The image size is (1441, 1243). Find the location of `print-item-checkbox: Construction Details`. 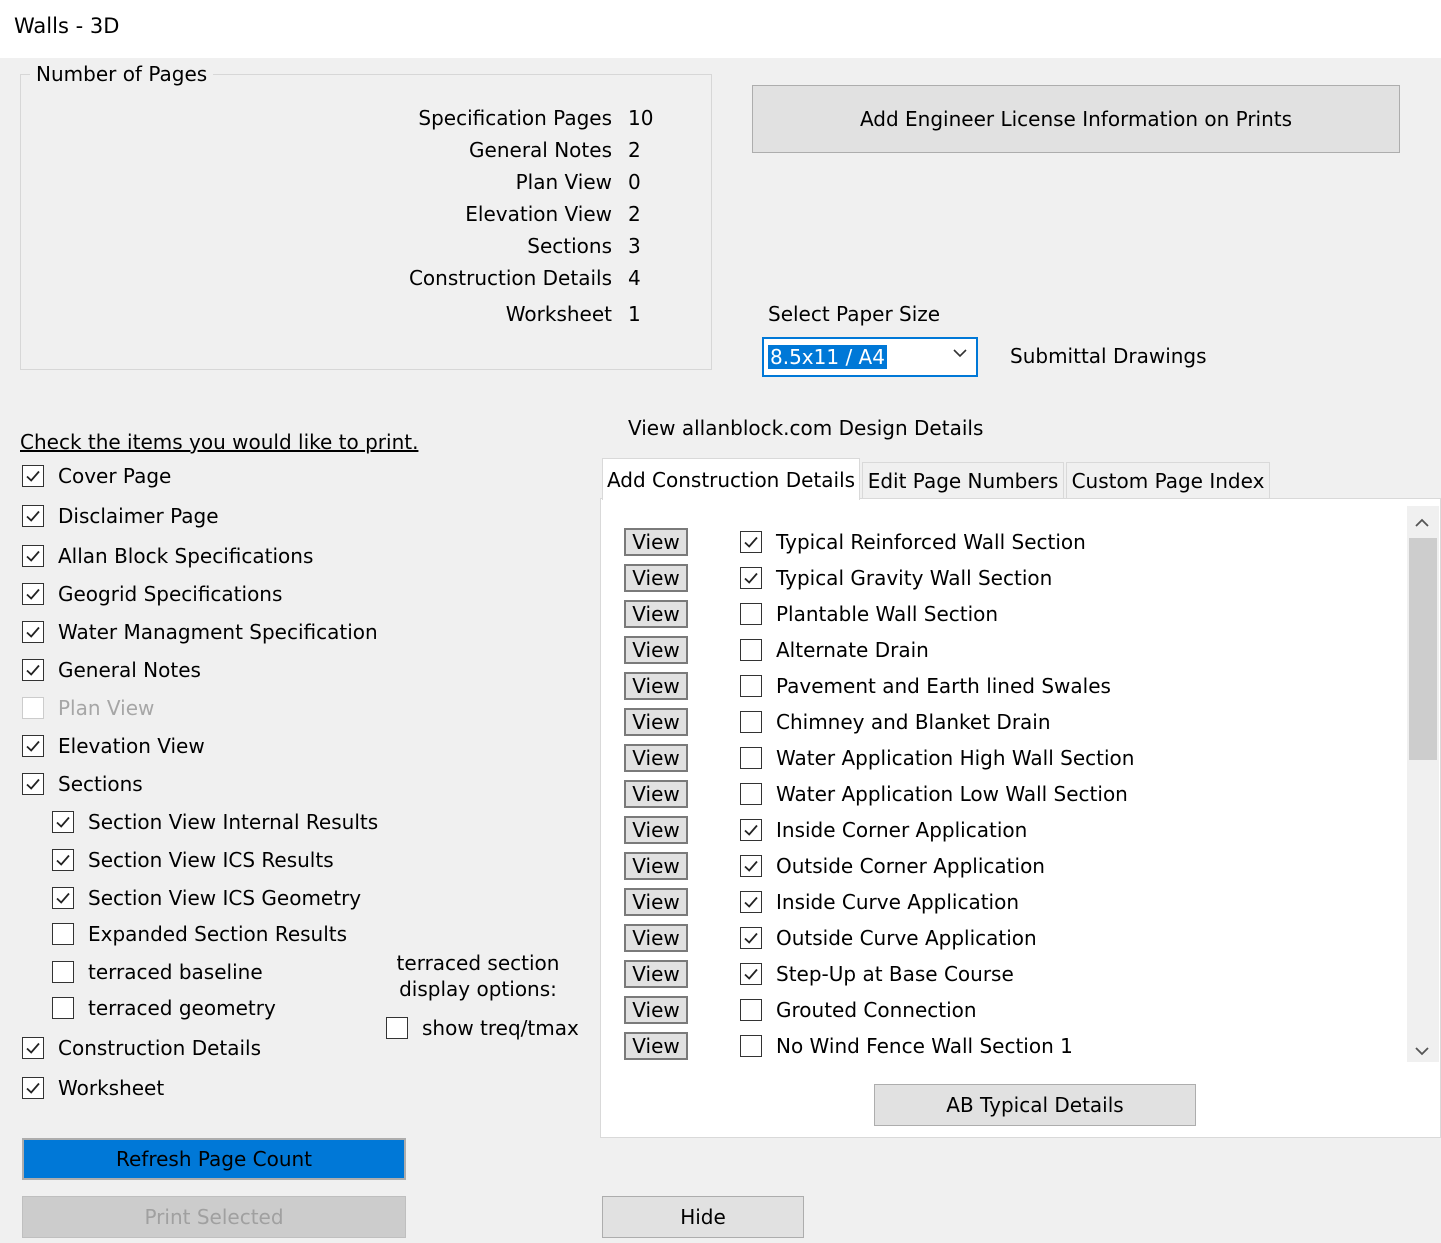

print-item-checkbox: Construction Details is located at coordinates (141, 1048).